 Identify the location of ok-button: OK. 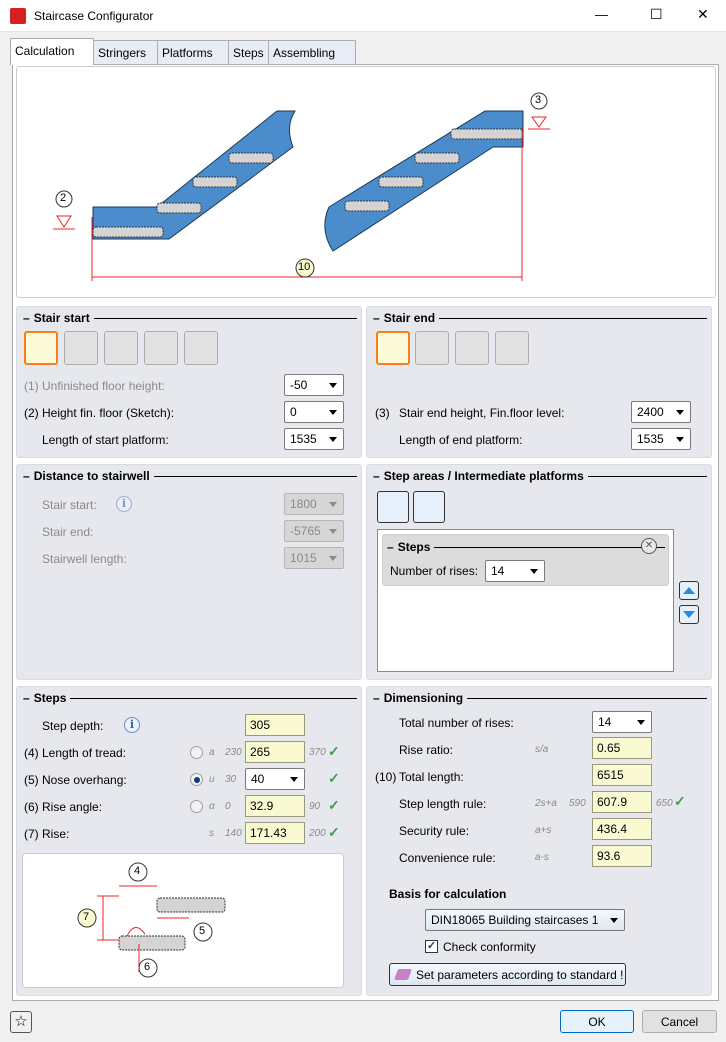
(597, 1021).